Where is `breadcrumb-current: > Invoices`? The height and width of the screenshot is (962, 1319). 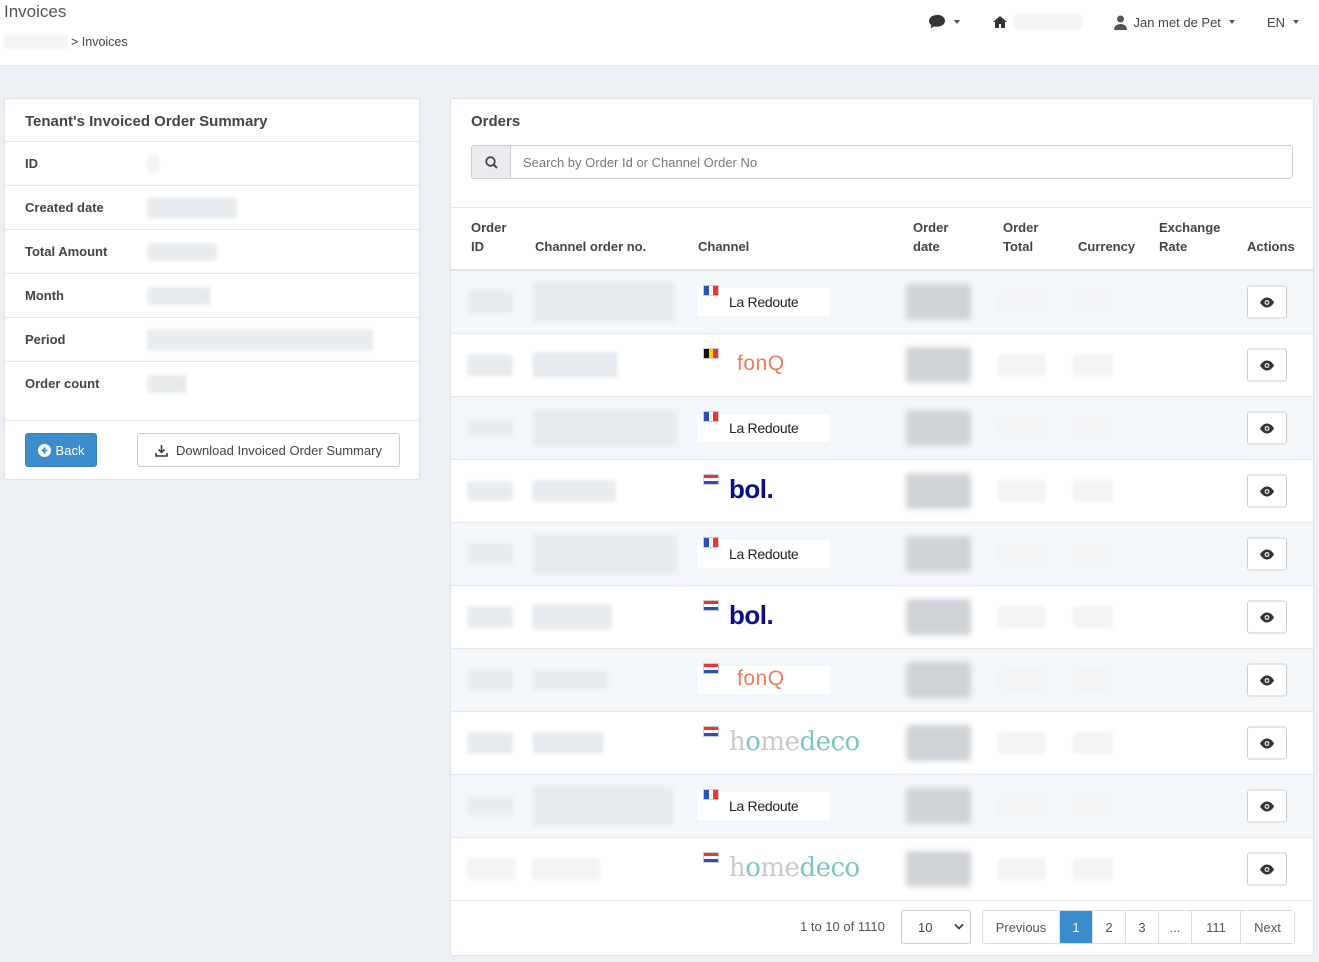
breadcrumb-current: > Invoices is located at coordinates (99, 42).